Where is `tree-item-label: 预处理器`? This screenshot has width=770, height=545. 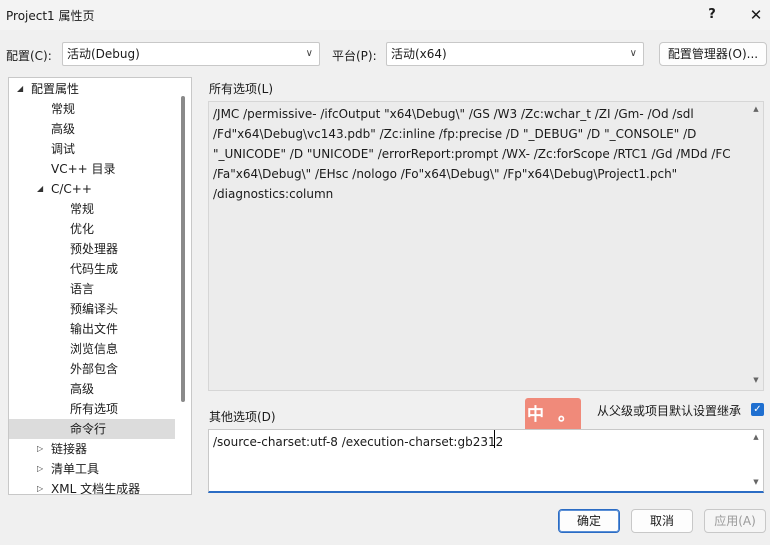 tree-item-label: 预处理器 is located at coordinates (94, 249).